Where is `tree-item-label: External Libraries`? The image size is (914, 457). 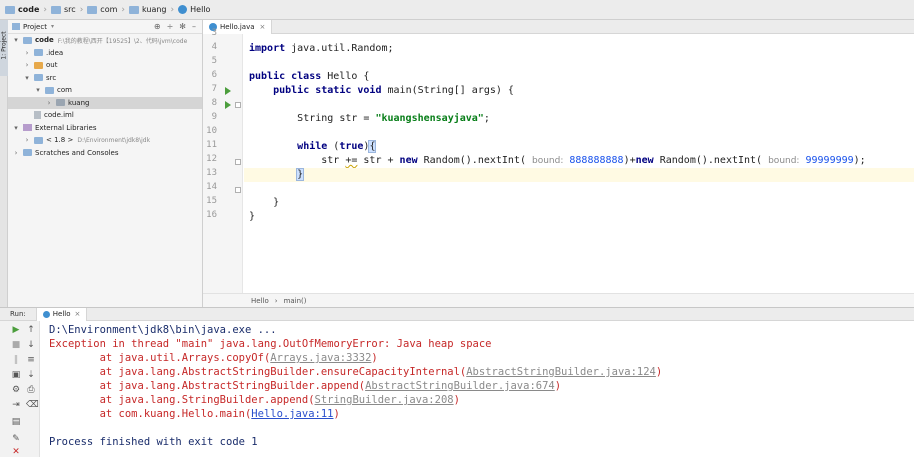
tree-item-label: External Libraries is located at coordinates (66, 127).